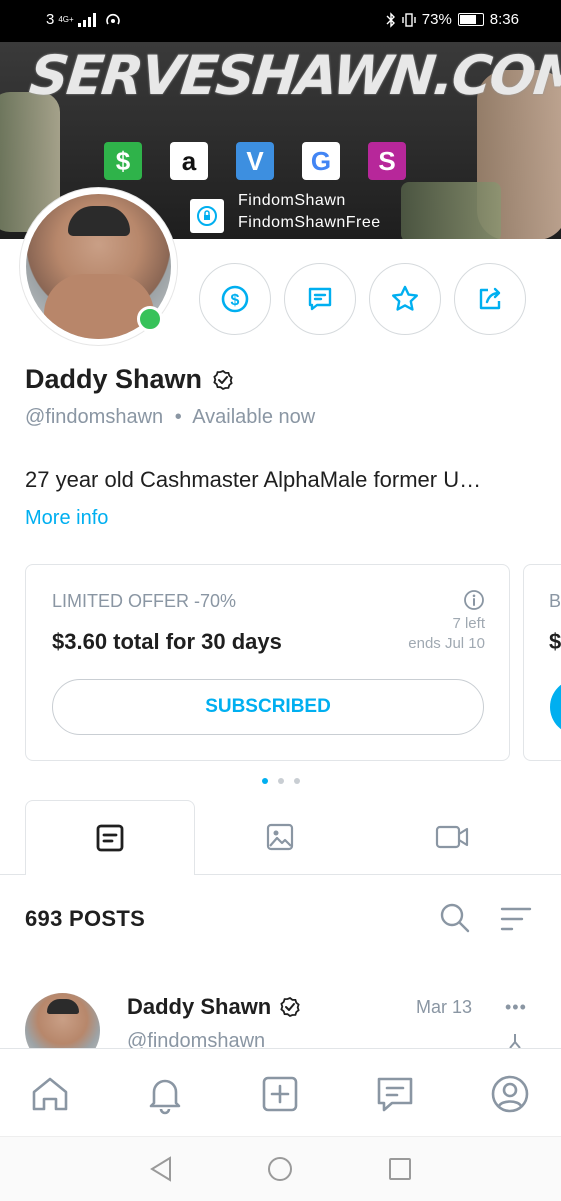  What do you see at coordinates (199, 1006) in the screenshot?
I see `post-author-name-text: Daddy Shawn` at bounding box center [199, 1006].